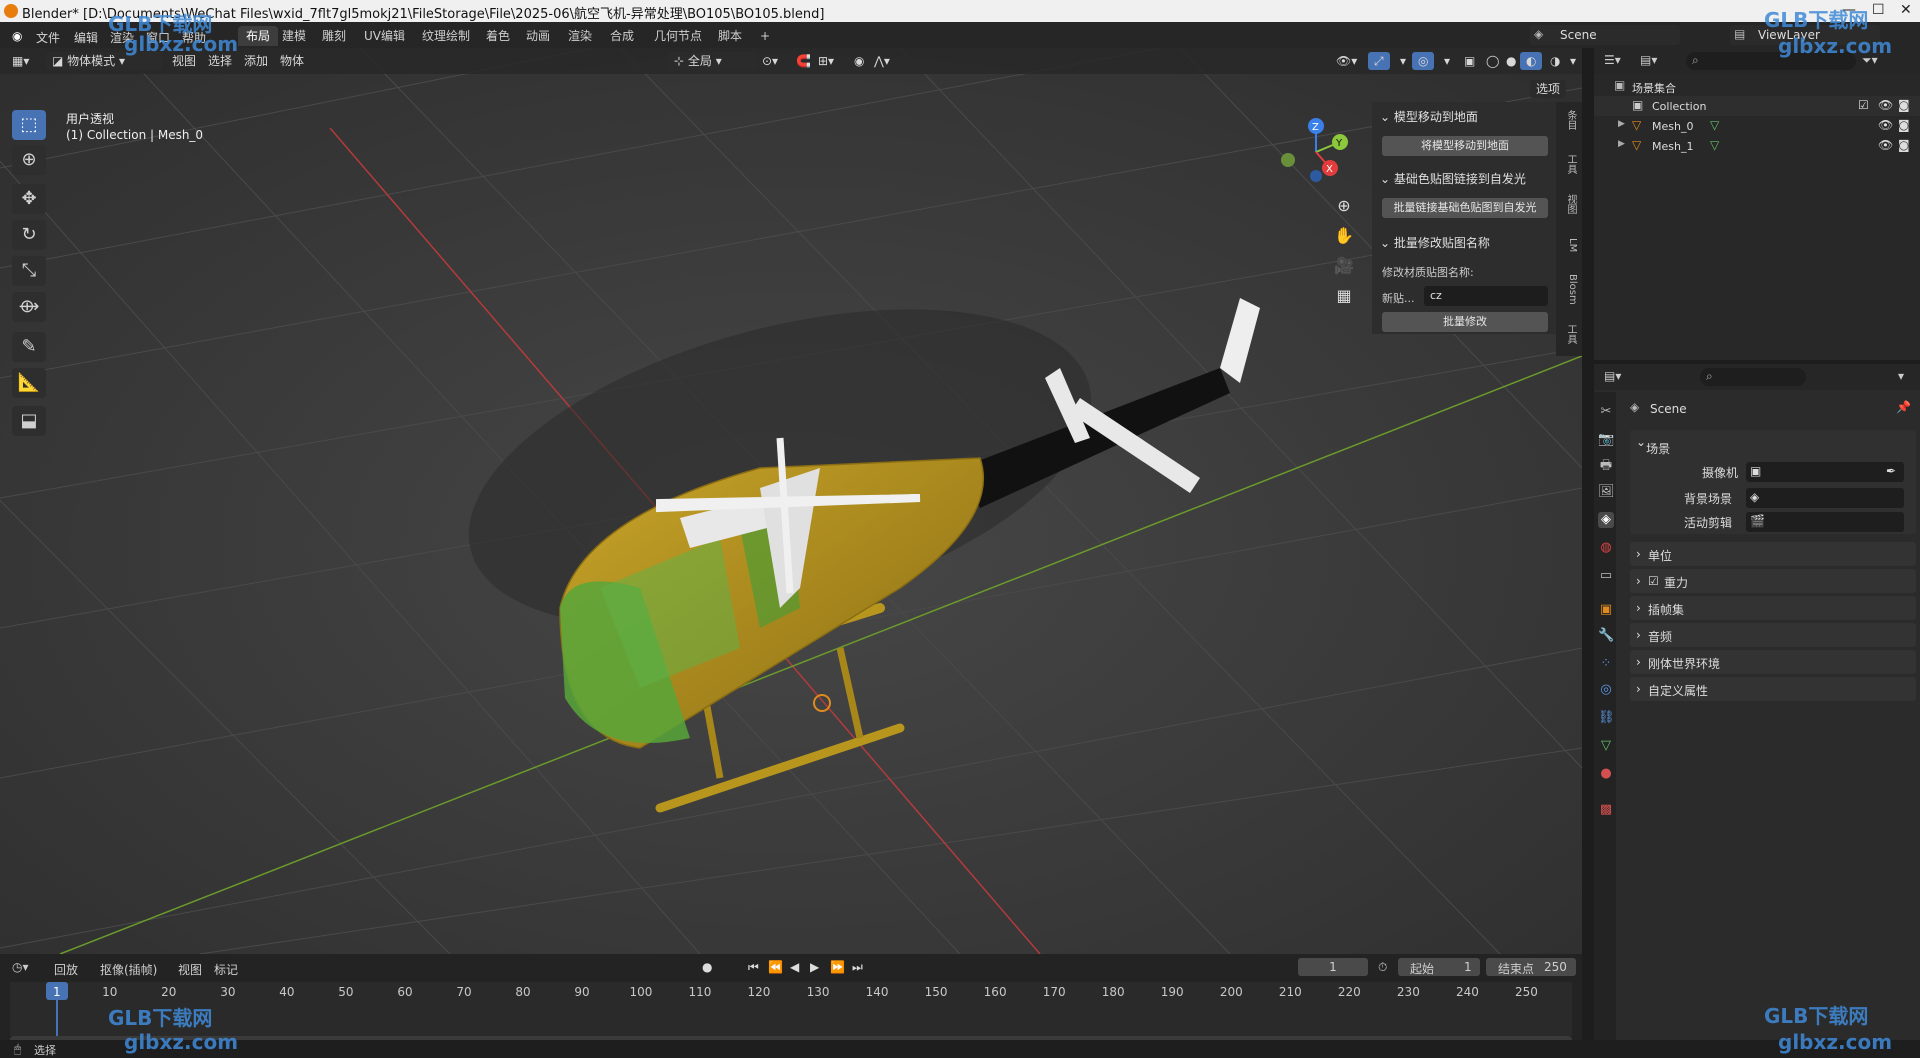  Describe the element at coordinates (1344, 206) in the screenshot. I see `zoom-icon: ⊕` at that location.